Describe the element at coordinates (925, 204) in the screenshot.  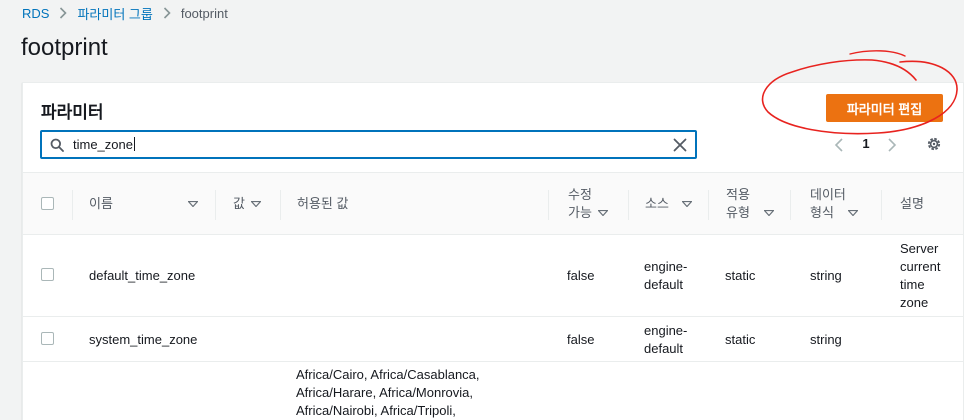
I see `column-header-description: 설명` at that location.